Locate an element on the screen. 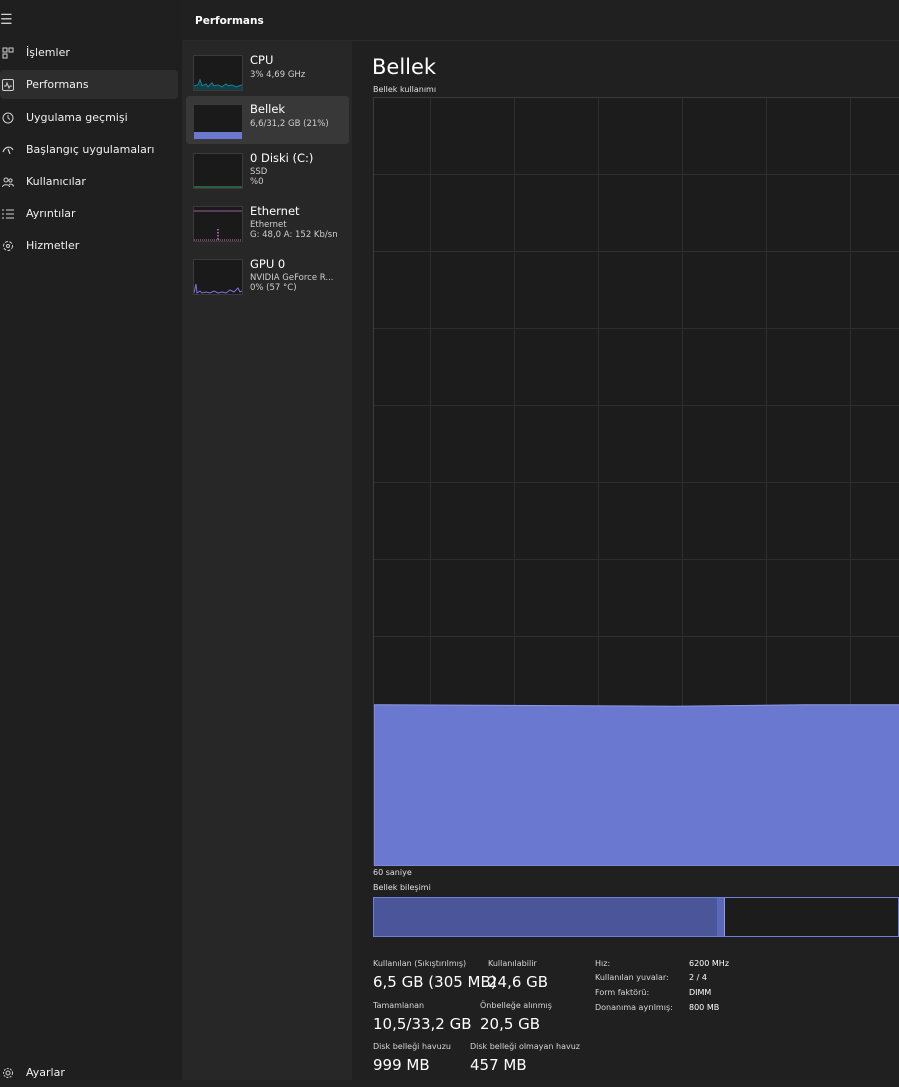 This screenshot has width=899, height=1087. hardware-reserved-value: 800 MB is located at coordinates (704, 1007).